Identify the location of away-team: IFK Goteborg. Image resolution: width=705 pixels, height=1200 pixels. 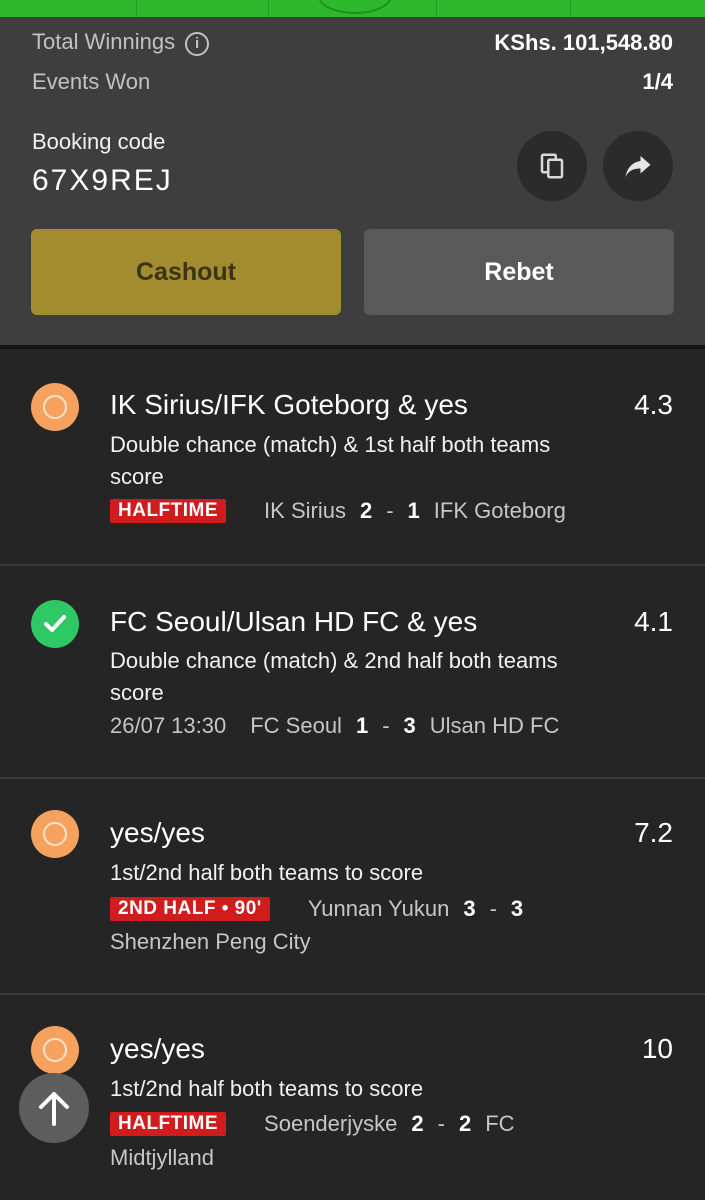
(499, 510).